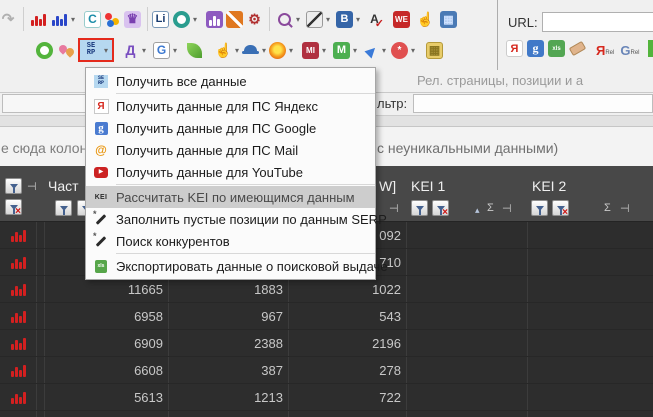 The image size is (653, 417). I want to click on mi-service-button: MI, so click(310, 50).